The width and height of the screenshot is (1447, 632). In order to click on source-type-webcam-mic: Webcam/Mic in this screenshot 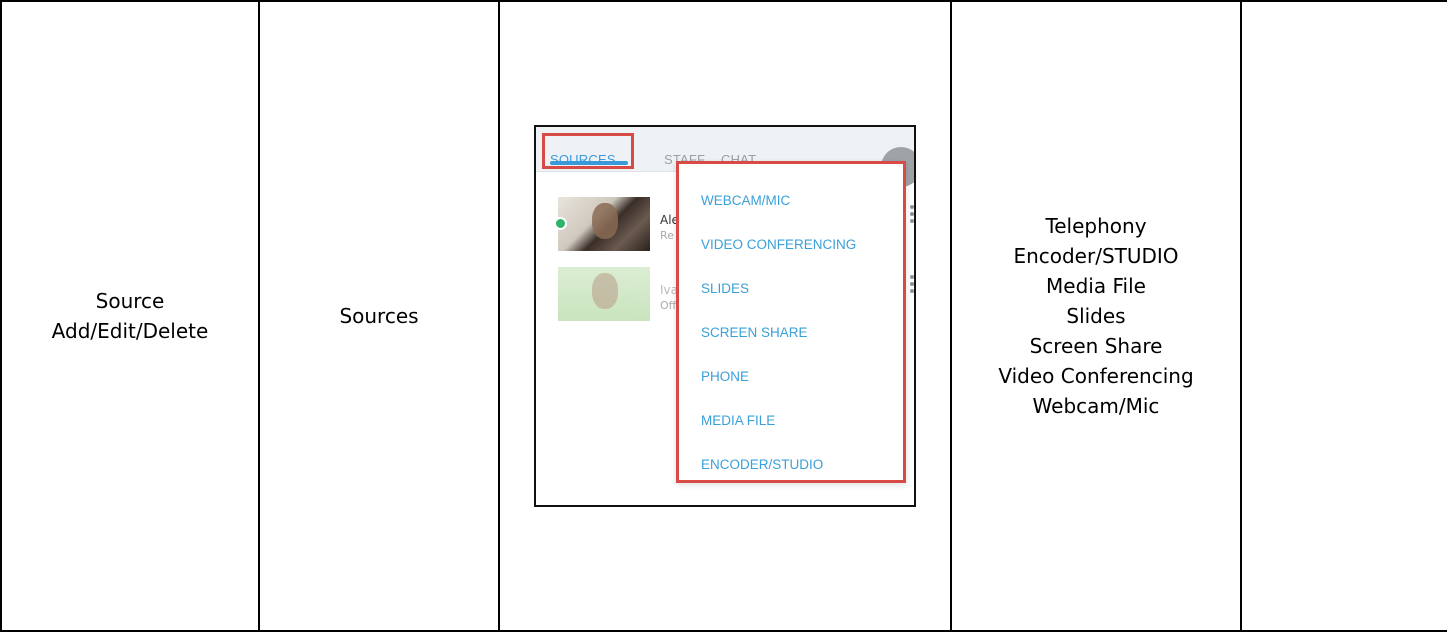, I will do `click(1096, 406)`.